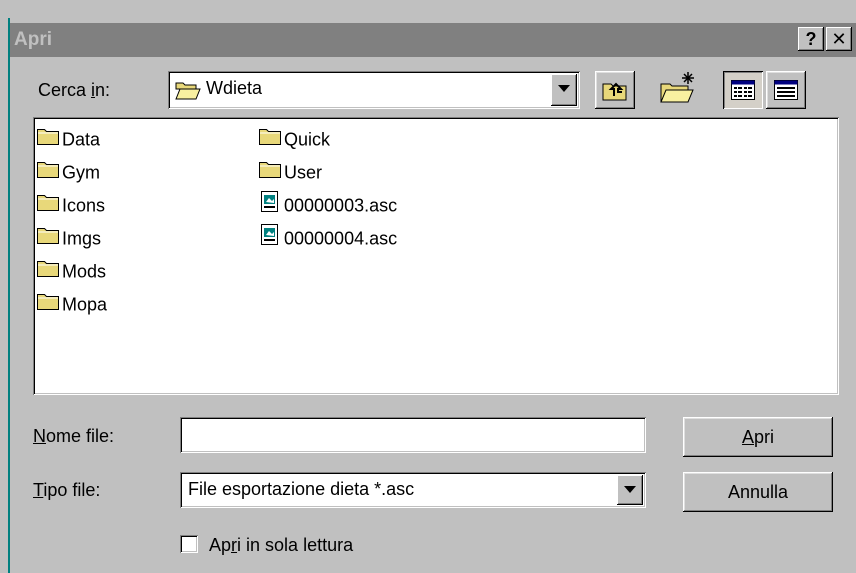 The width and height of the screenshot is (856, 573). What do you see at coordinates (281, 545) in the screenshot?
I see `readonly-label: Apri in sola lettura` at bounding box center [281, 545].